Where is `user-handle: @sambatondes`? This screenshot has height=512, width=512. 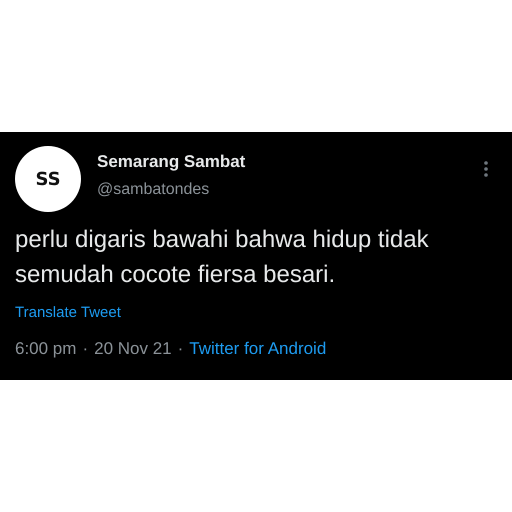 user-handle: @sambatondes is located at coordinates (153, 190).